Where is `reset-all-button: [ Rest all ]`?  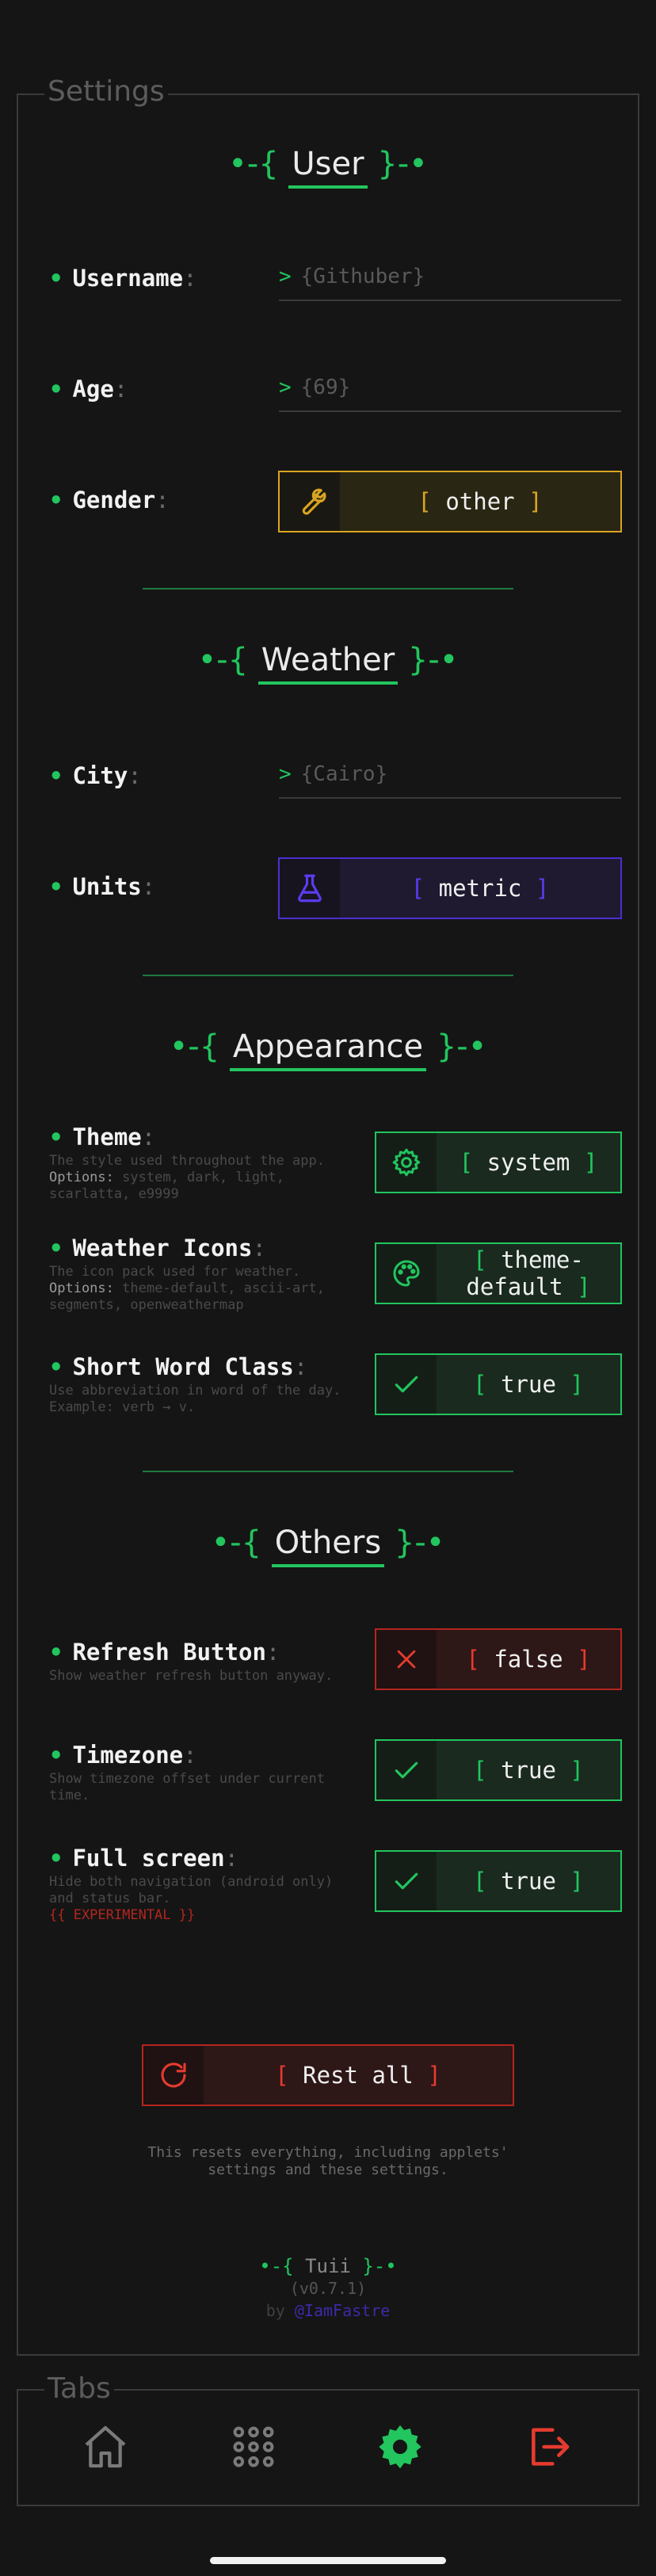
reset-all-button: [ Rest all ] is located at coordinates (328, 2075).